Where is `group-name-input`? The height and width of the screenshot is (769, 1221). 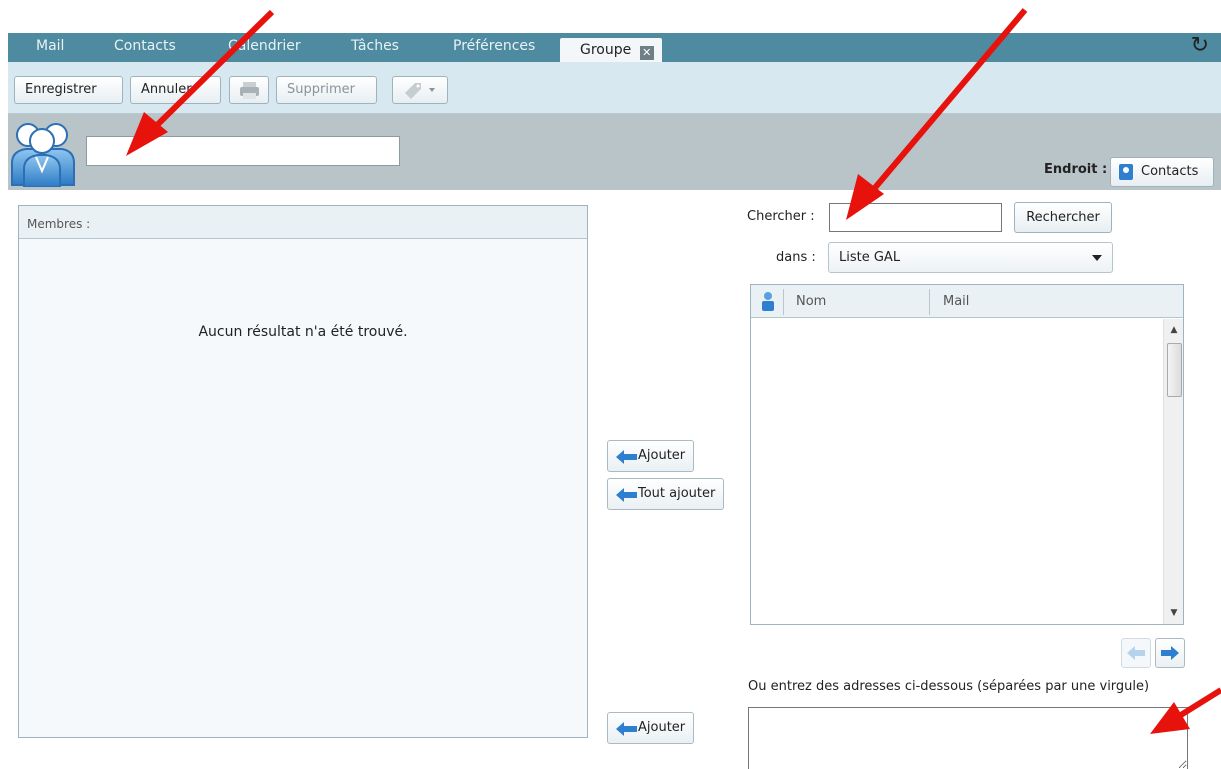 group-name-input is located at coordinates (243, 151).